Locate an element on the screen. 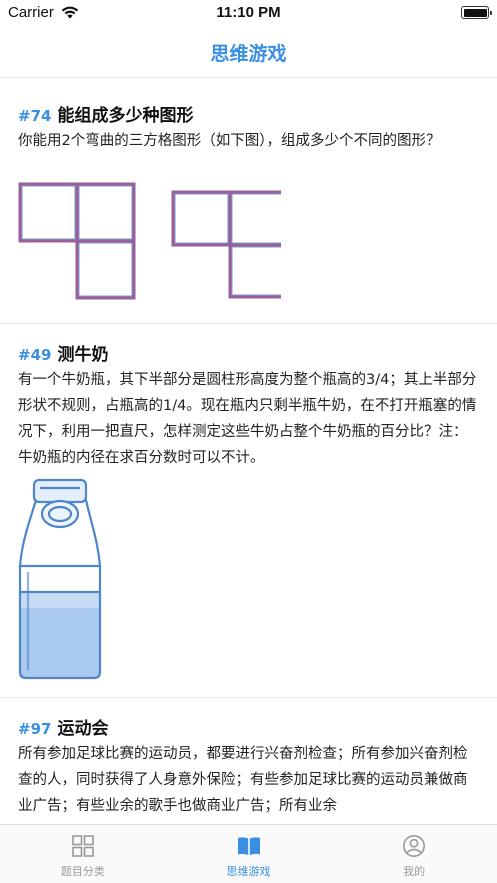 The width and height of the screenshot is (497, 883). tab-label: 题目分类 is located at coordinates (82, 871).